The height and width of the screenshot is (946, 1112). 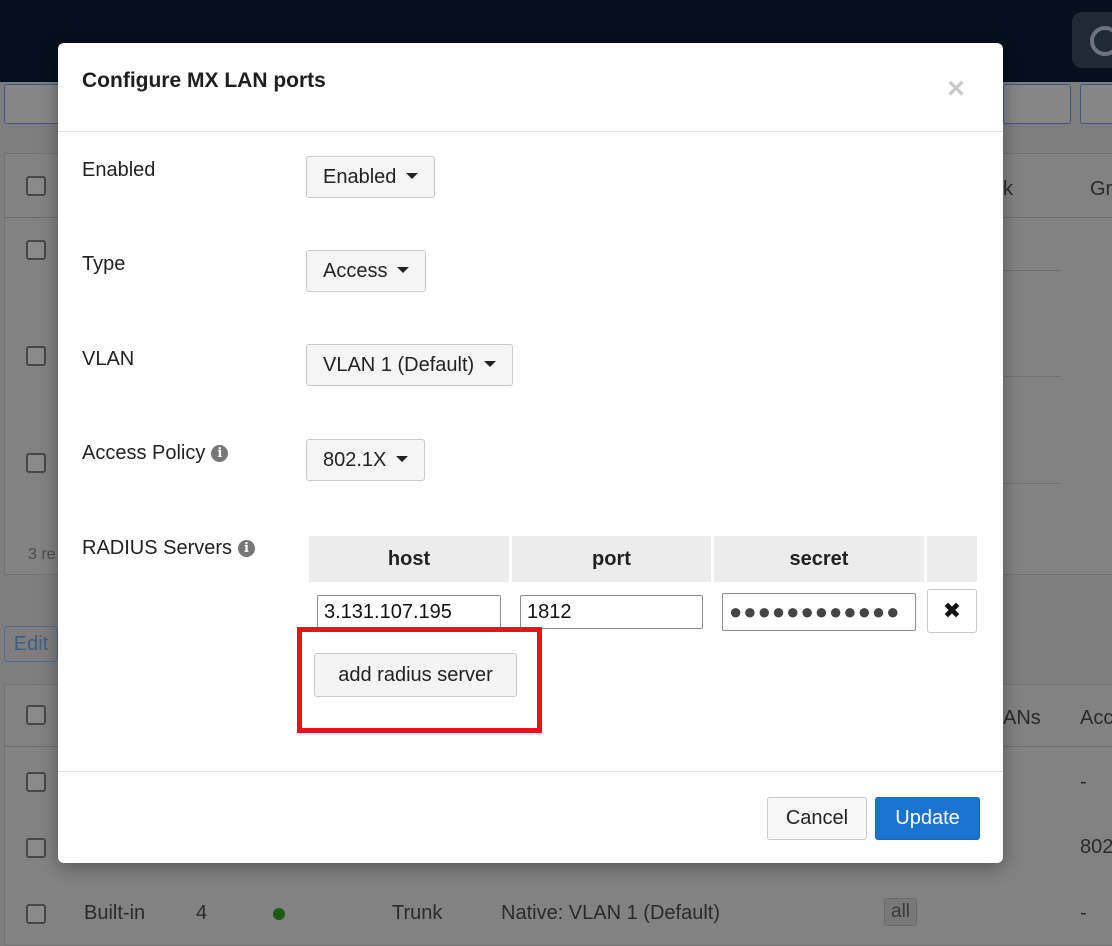 What do you see at coordinates (42, 554) in the screenshot?
I see `records-count: 3 re` at bounding box center [42, 554].